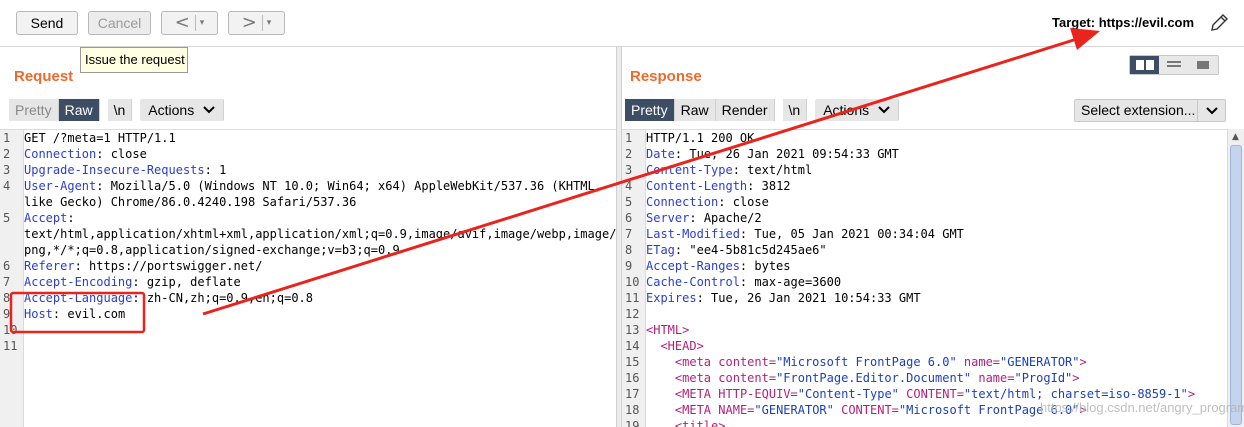 This screenshot has height=427, width=1244. What do you see at coordinates (46, 218) in the screenshot?
I see `header-name: Accept` at bounding box center [46, 218].